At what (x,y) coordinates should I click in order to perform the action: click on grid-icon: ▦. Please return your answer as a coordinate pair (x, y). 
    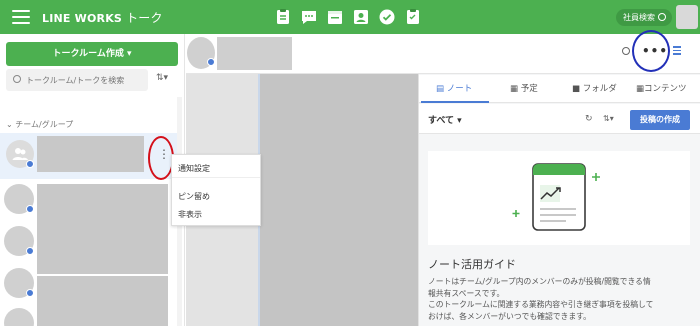
    Looking at the image, I should click on (640, 89).